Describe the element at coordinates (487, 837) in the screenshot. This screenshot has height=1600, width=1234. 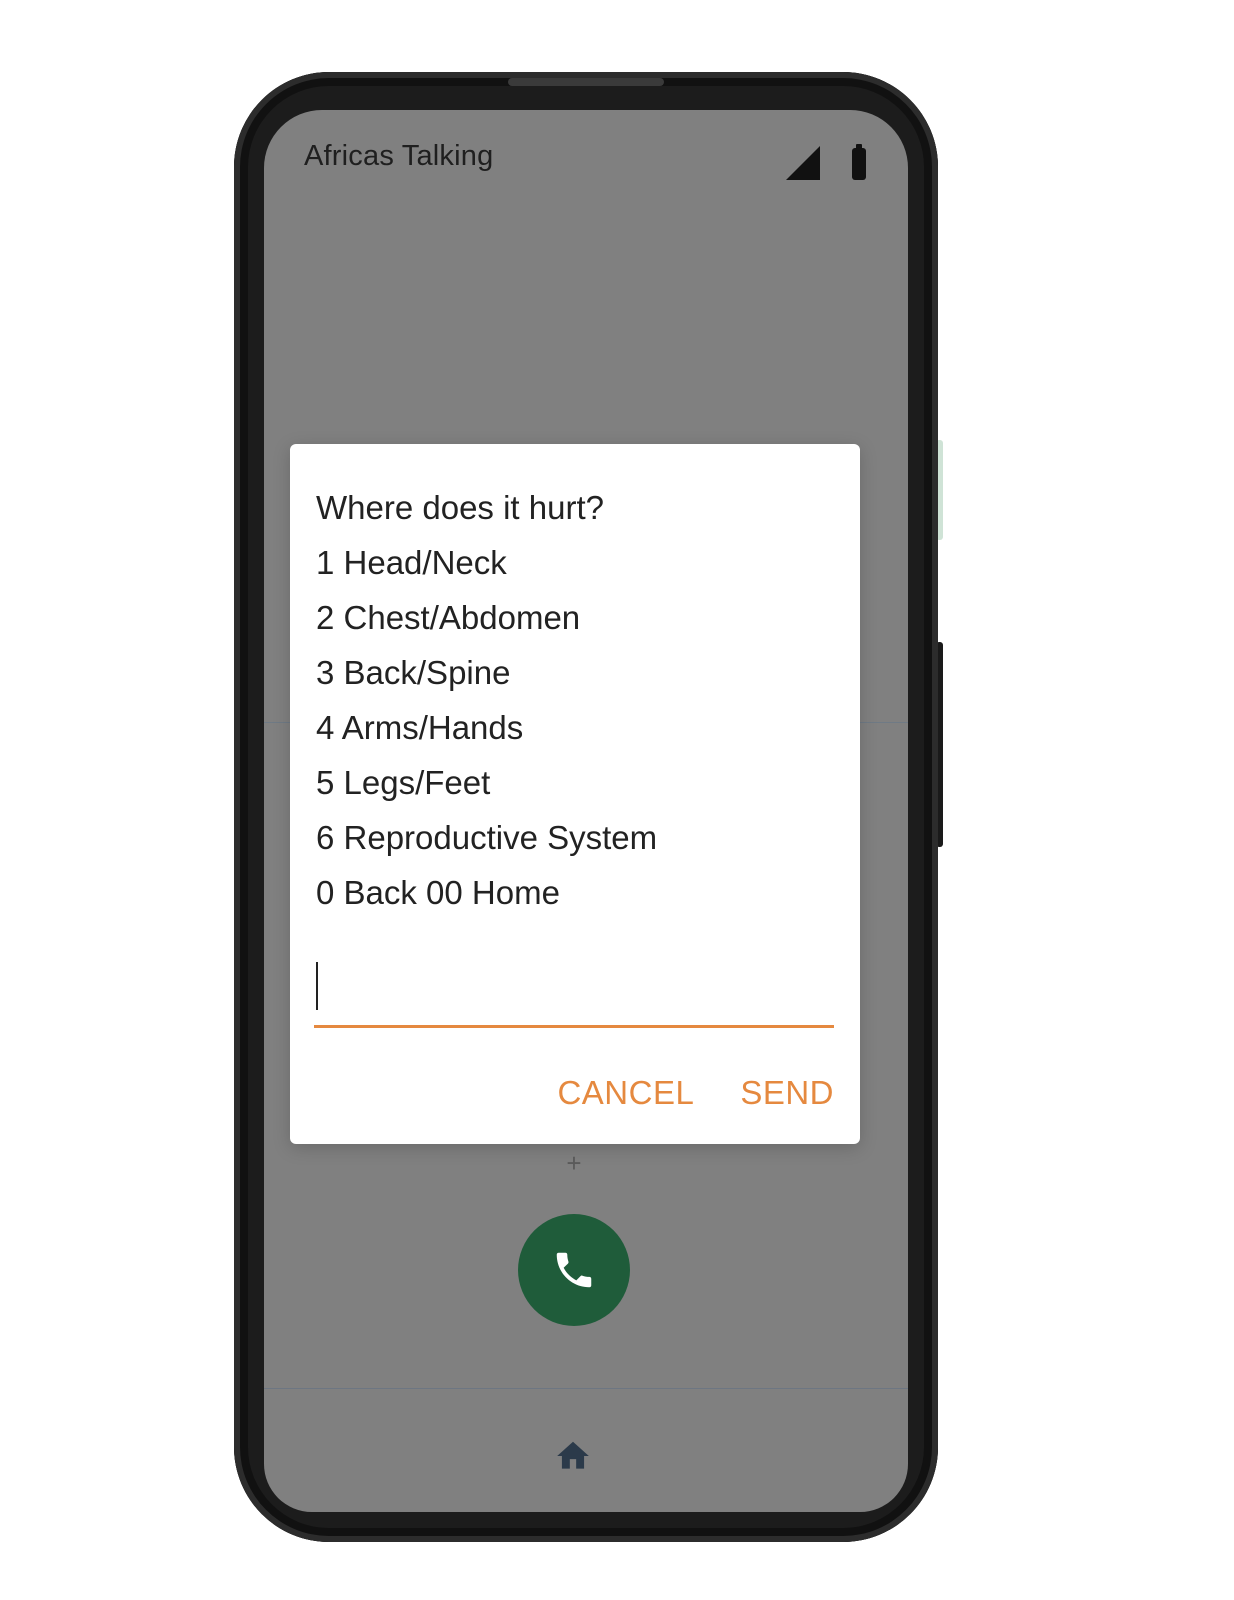
I see `menu-option: 6 Reproductive System` at that location.